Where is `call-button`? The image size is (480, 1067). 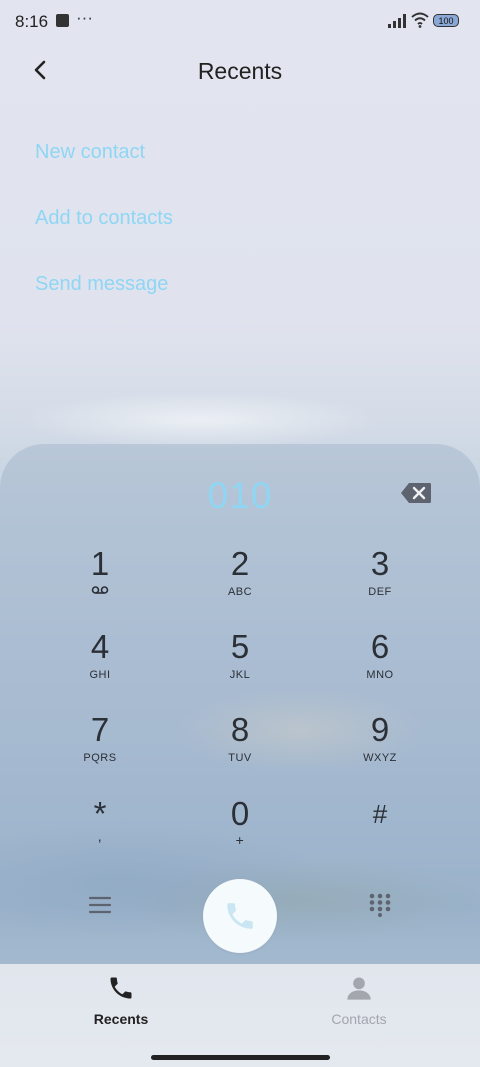
call-button is located at coordinates (240, 916).